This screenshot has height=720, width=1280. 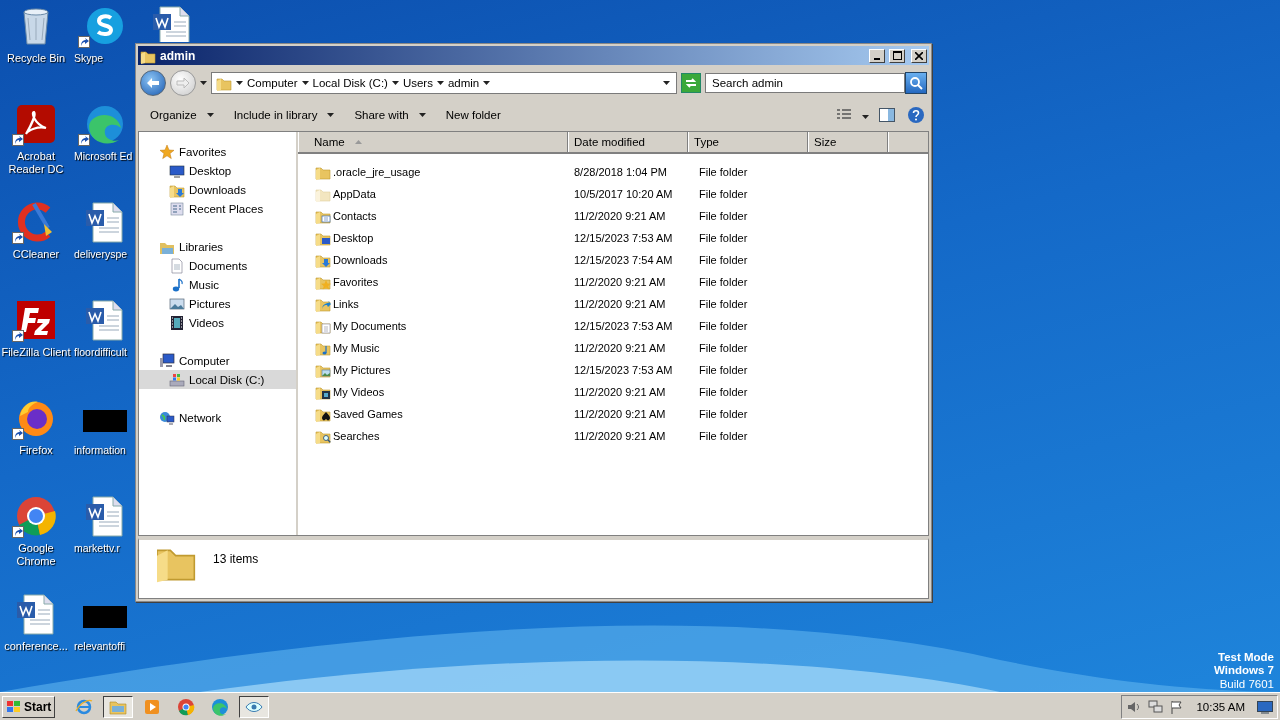 I want to click on nav-item: Recent Places, so click(x=217, y=208).